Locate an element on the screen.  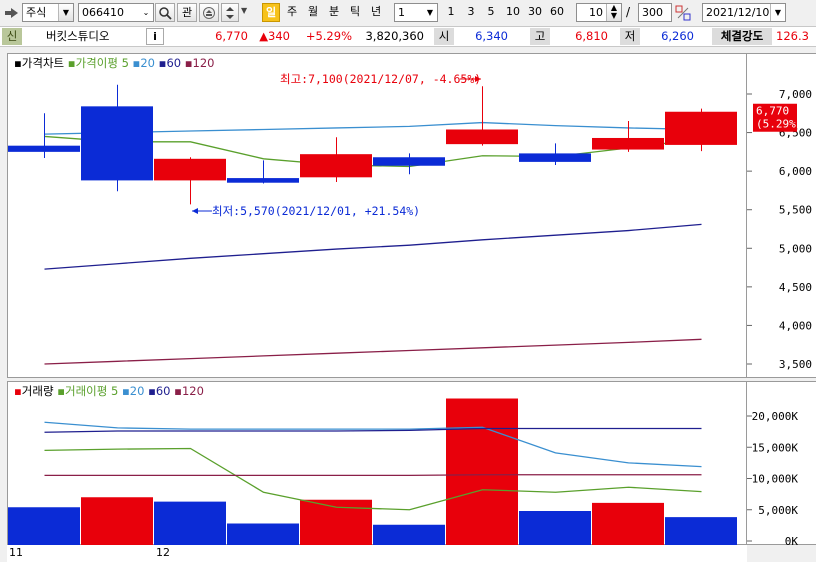
date-select: 2021/12/10 ▼ is located at coordinates (744, 12).